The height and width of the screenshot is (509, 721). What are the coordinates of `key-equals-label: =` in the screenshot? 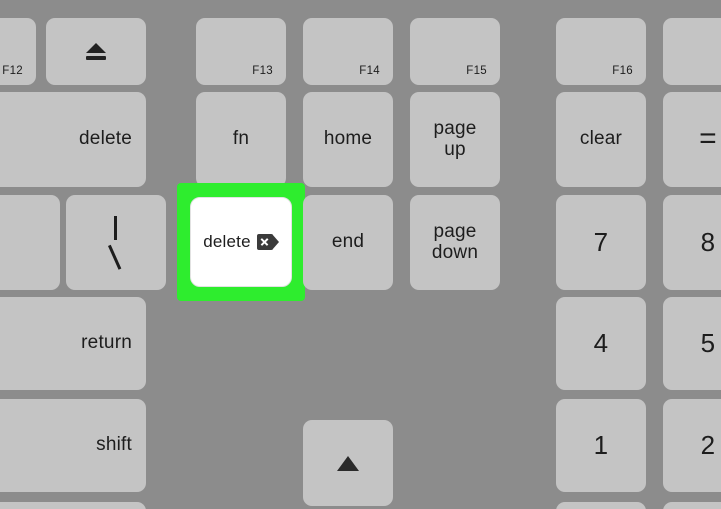 It's located at (708, 139).